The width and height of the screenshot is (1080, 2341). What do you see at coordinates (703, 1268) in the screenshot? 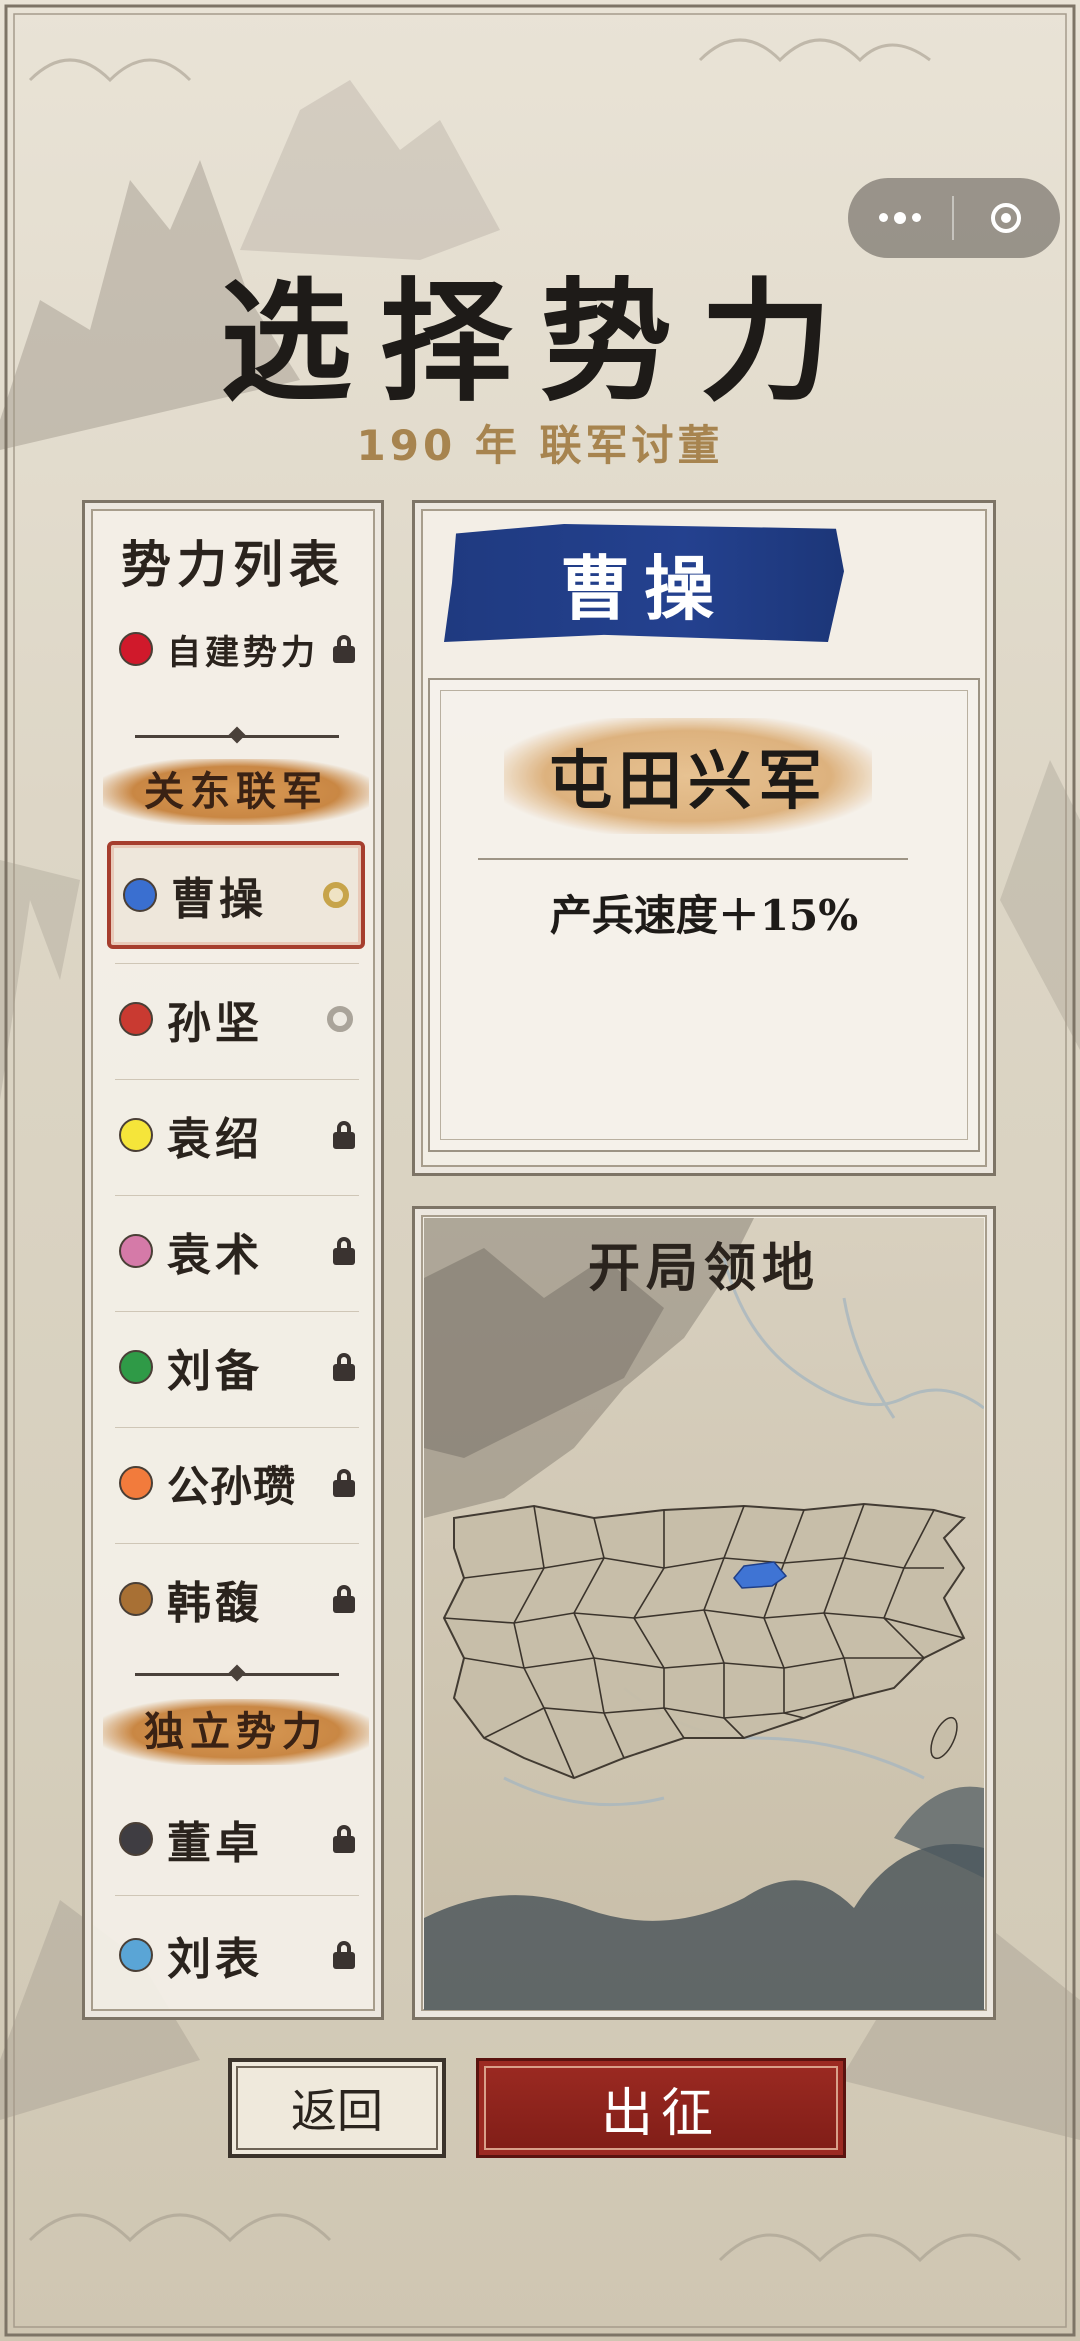
I see `map-title: 开局领地` at bounding box center [703, 1268].